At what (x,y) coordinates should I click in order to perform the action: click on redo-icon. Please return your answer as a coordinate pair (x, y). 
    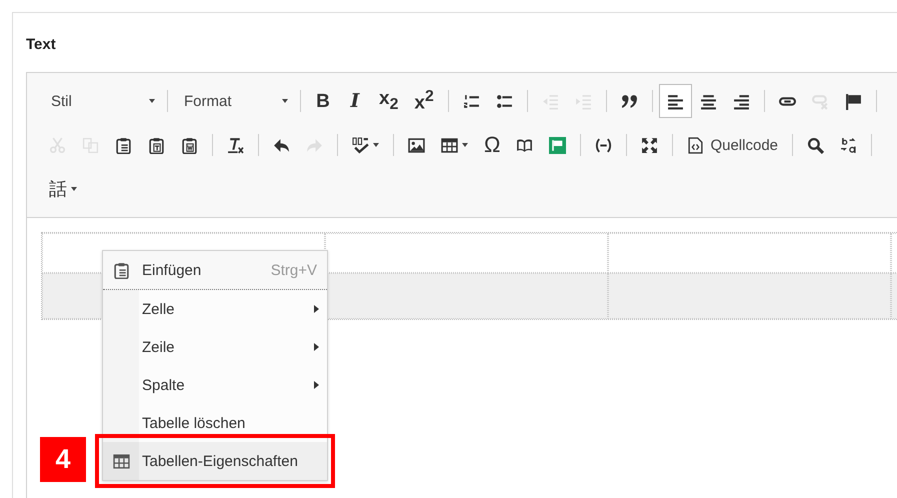
    Looking at the image, I should click on (314, 145).